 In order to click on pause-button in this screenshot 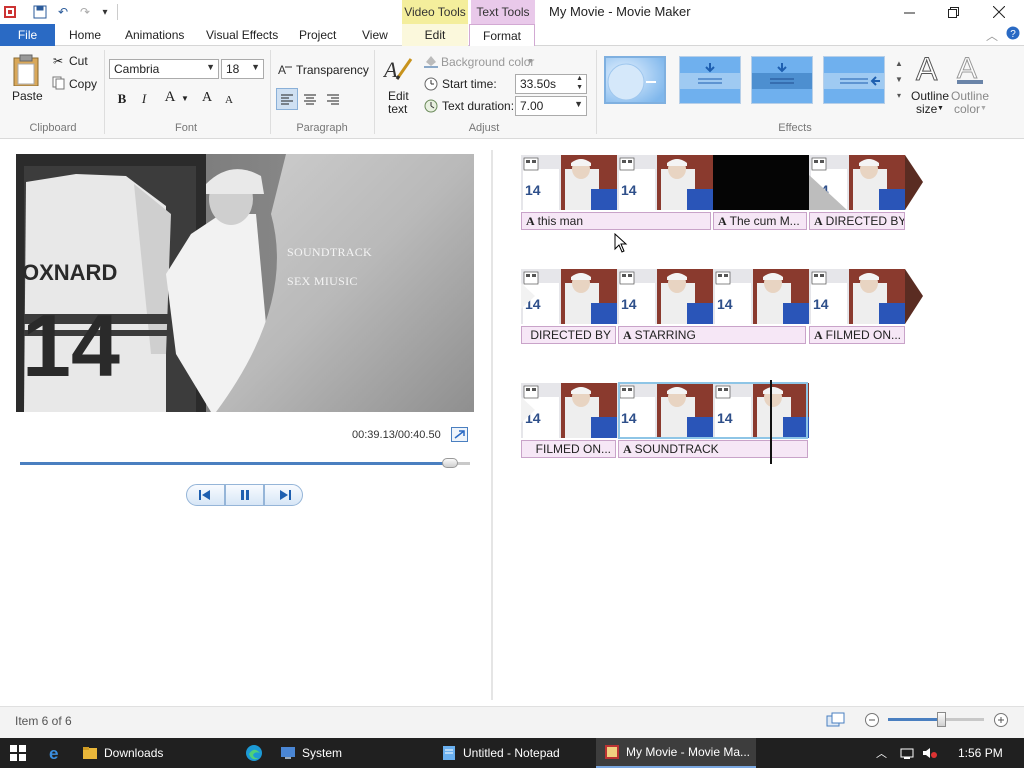, I will do `click(244, 495)`.